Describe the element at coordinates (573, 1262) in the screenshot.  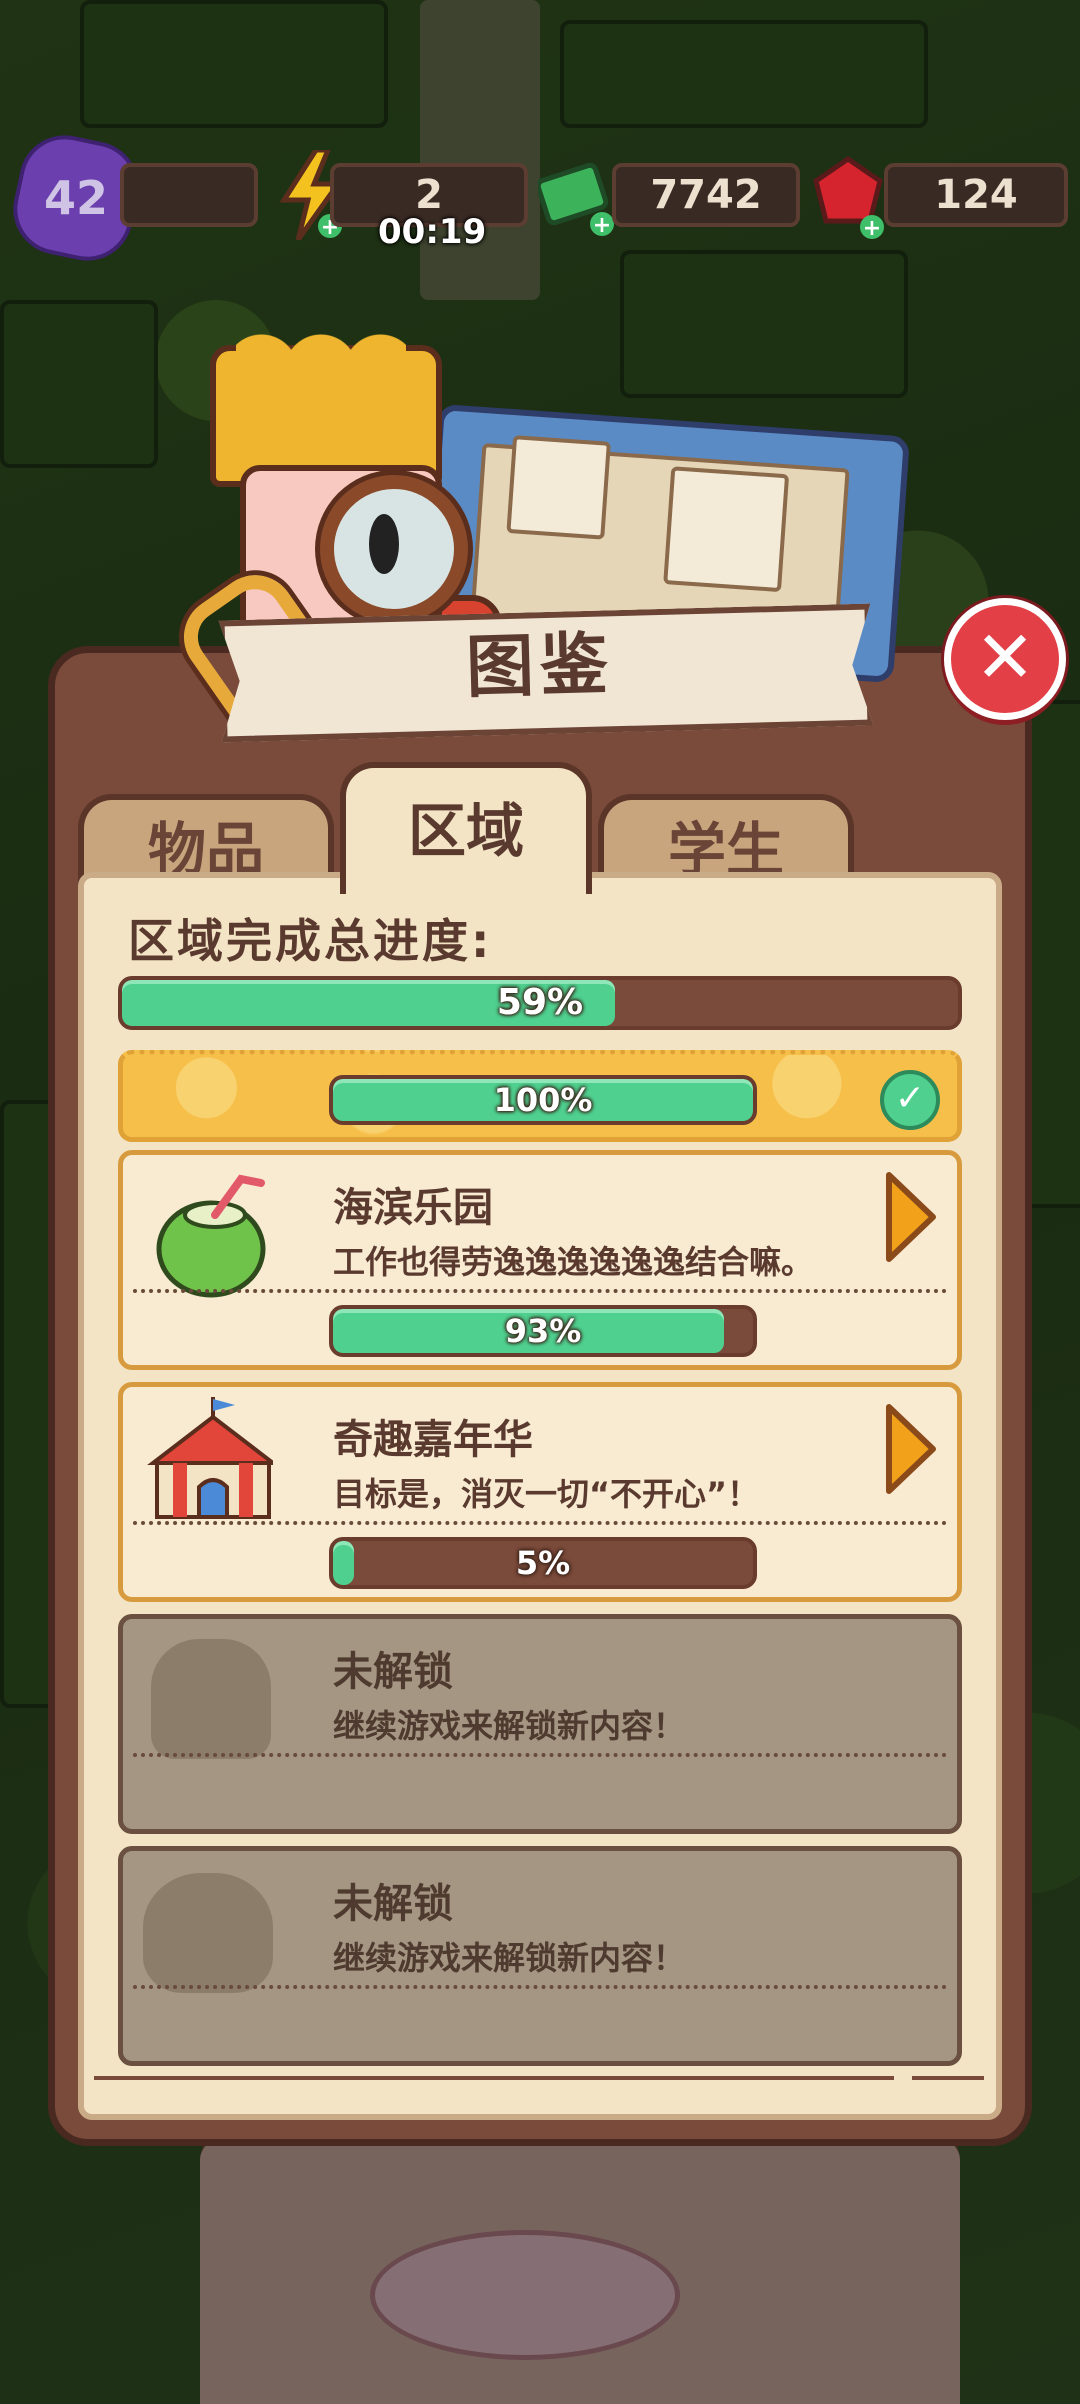
I see `area-description: 工作也得劳逸逸逸逸逸逸结合嘛。` at that location.